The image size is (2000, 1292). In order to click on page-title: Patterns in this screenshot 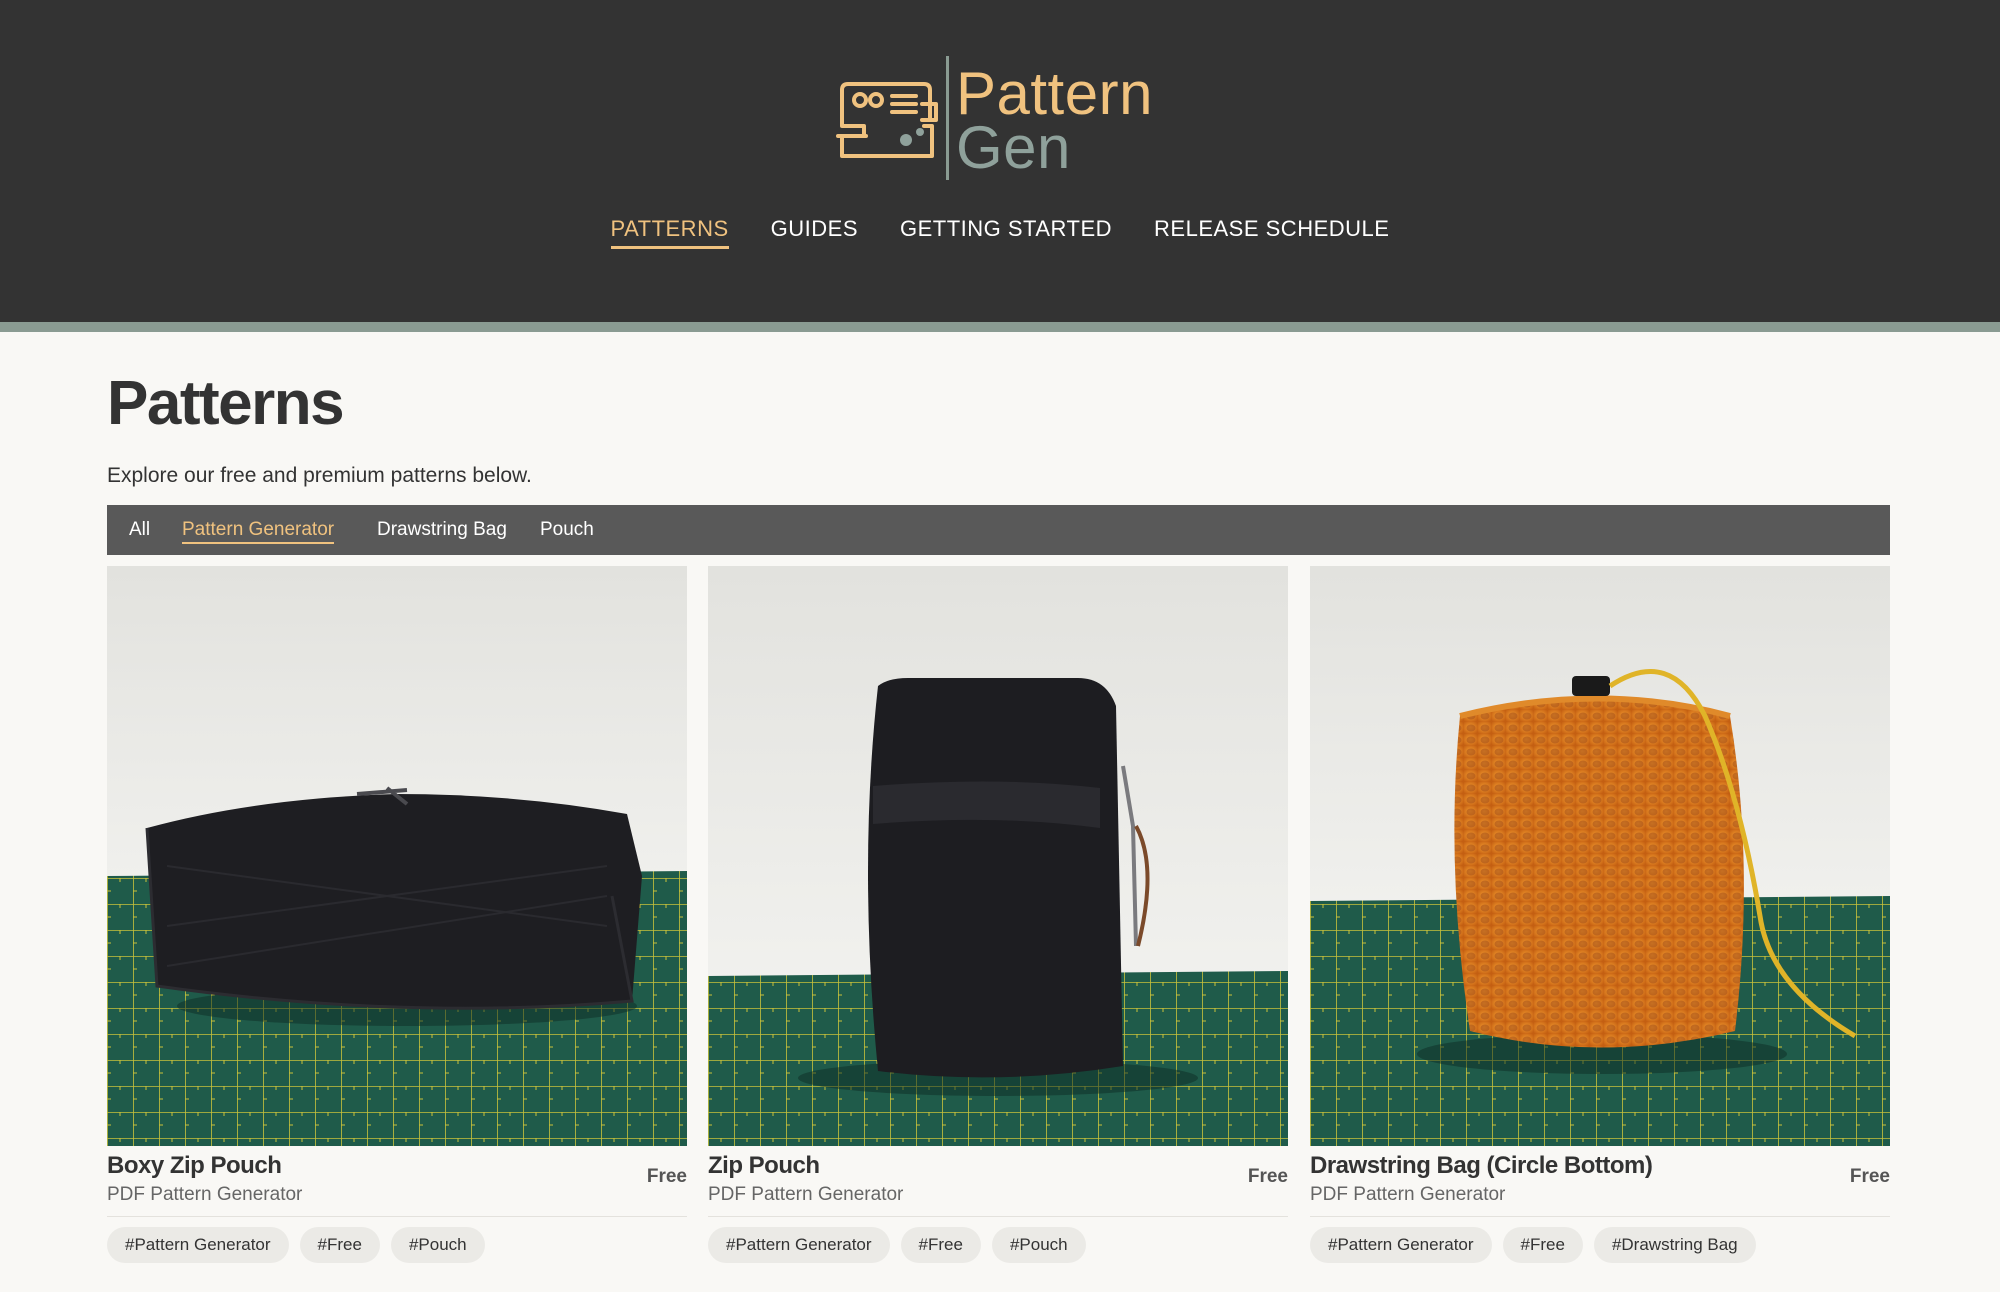, I will do `click(226, 403)`.